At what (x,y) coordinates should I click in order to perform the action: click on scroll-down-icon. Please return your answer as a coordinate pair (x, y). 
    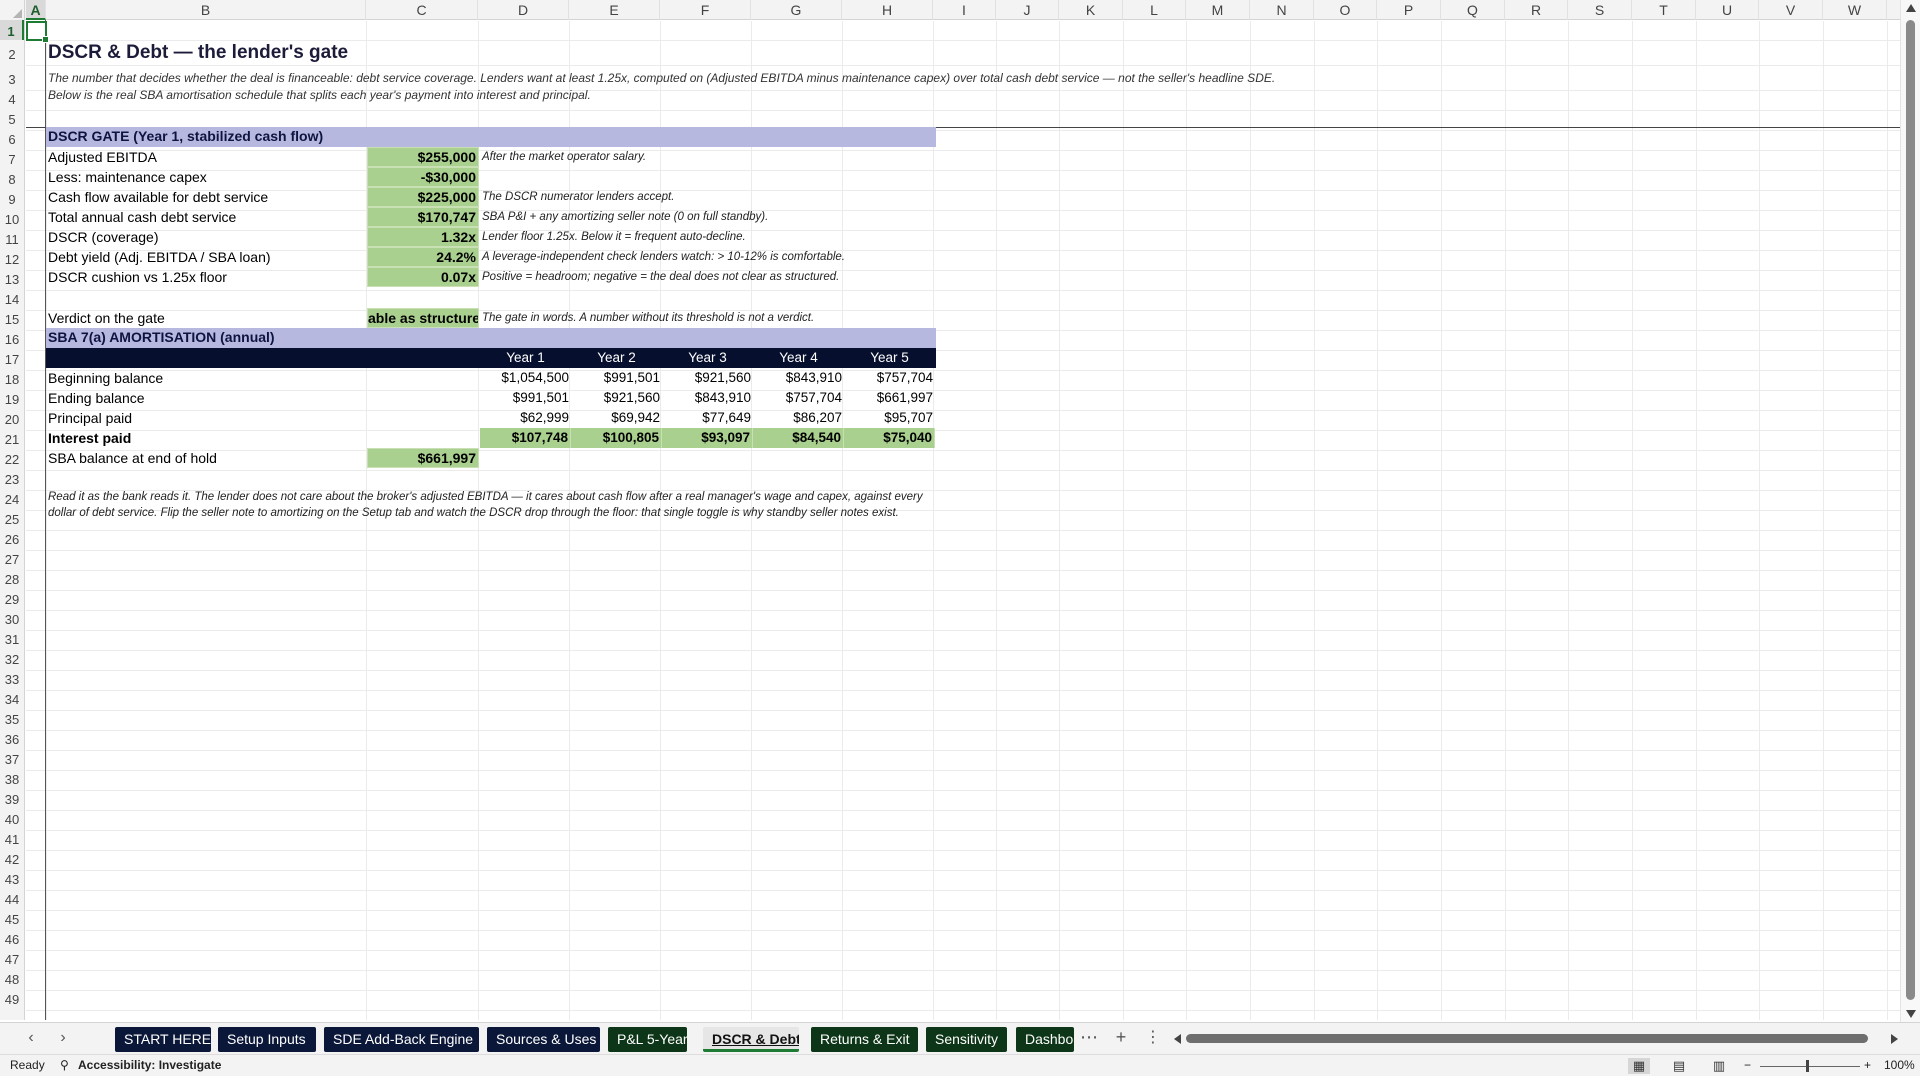
    Looking at the image, I should click on (1911, 1014).